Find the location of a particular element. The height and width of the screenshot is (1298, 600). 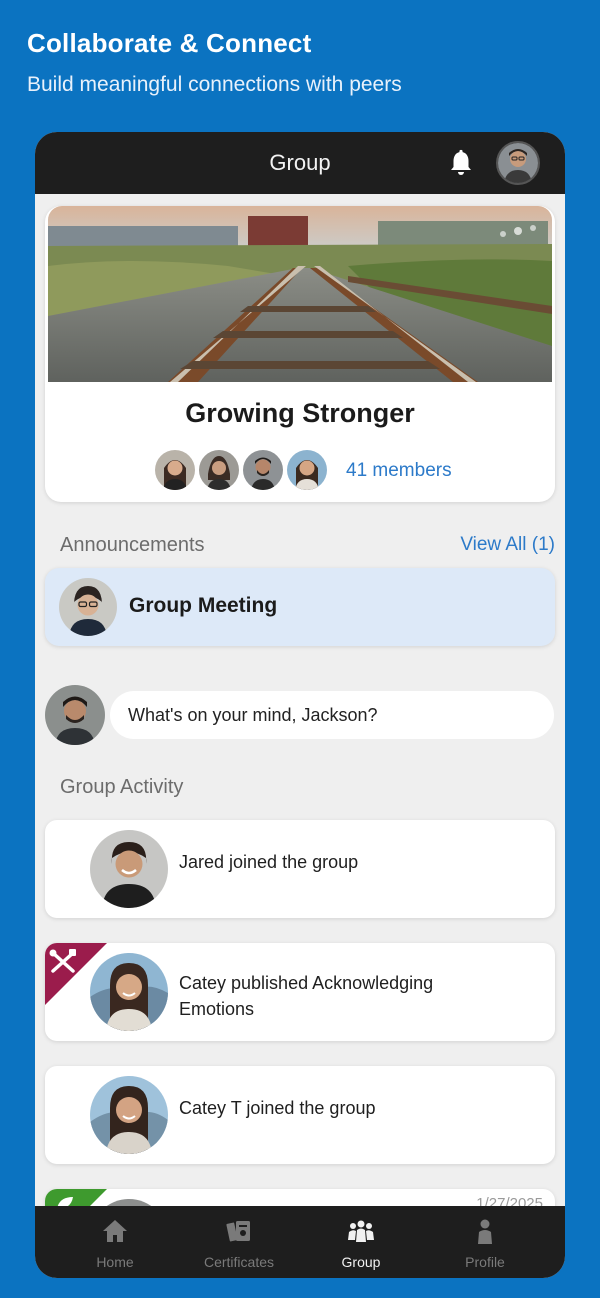

nav-profile: Profile is located at coordinates (485, 1242).